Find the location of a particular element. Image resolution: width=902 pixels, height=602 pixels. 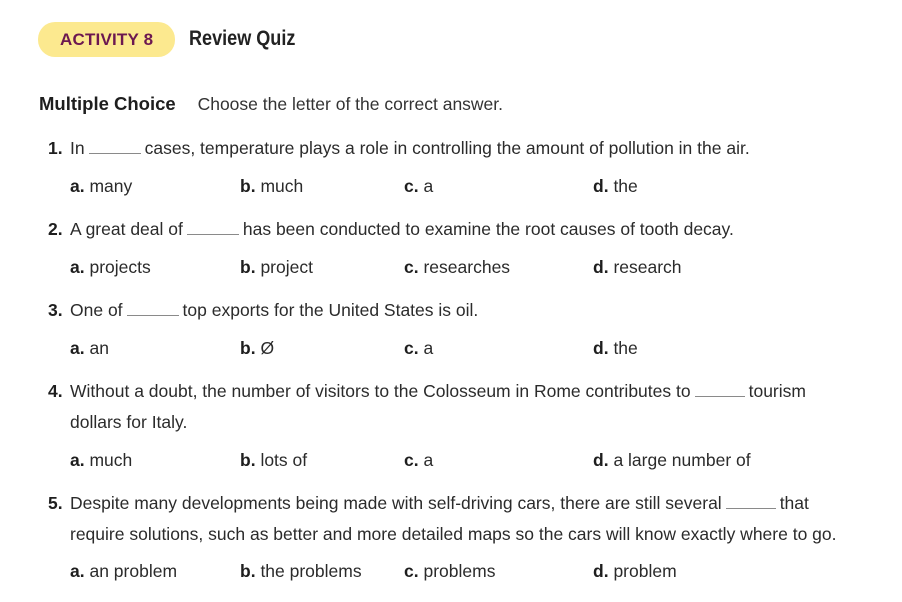

option-c: c. researches is located at coordinates (457, 267).